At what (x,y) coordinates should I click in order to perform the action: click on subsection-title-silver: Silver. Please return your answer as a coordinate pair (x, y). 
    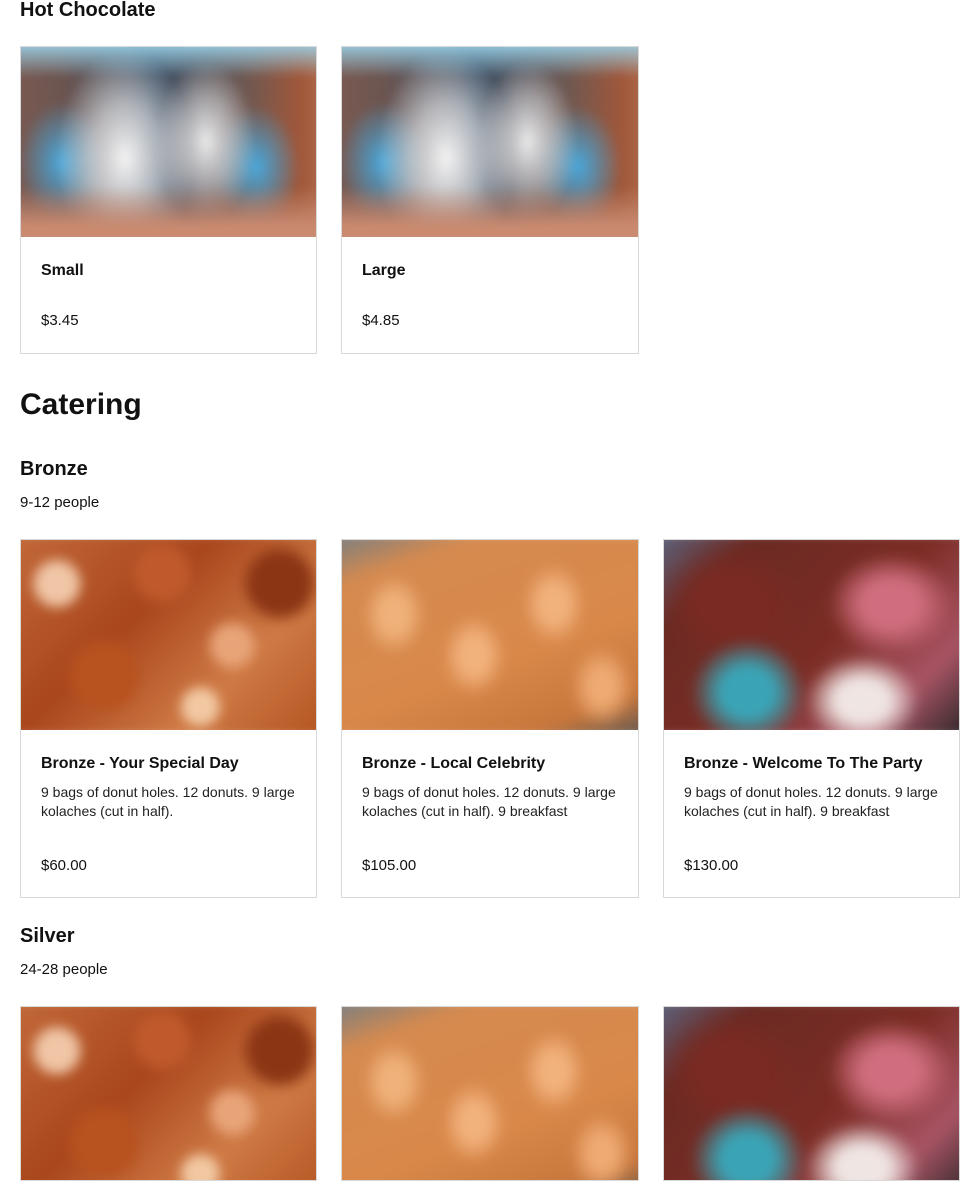
    Looking at the image, I should click on (47, 936).